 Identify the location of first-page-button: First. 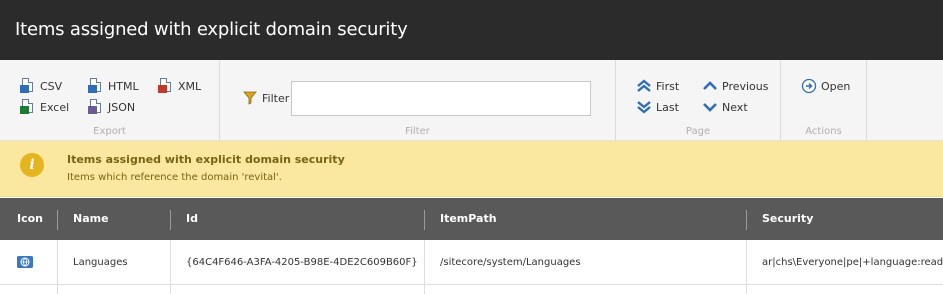
(657, 86).